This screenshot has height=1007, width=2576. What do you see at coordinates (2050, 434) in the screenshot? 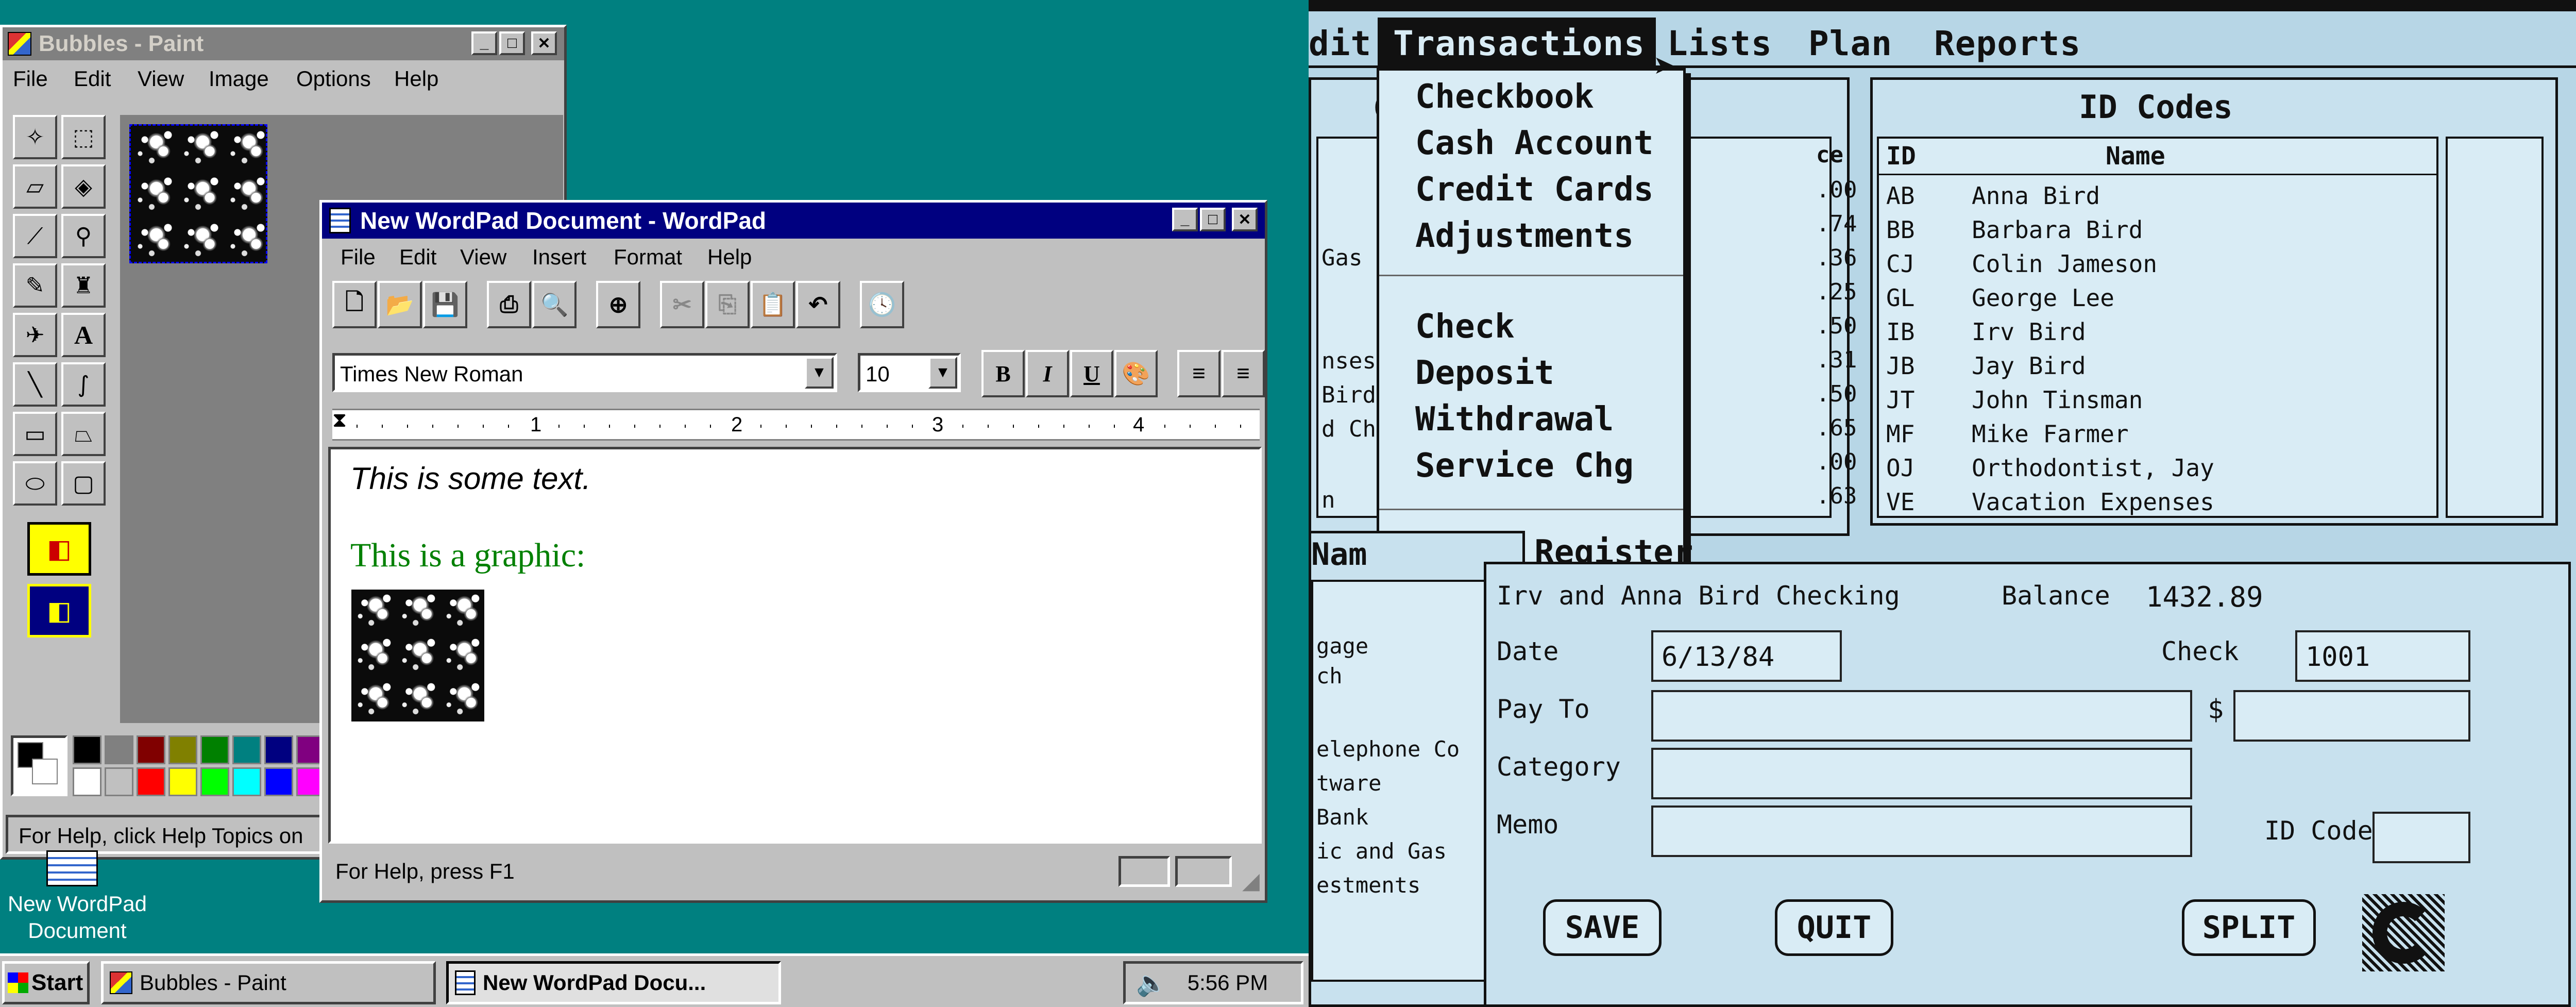
I see `id-name-cell: Mike Farmer` at bounding box center [2050, 434].